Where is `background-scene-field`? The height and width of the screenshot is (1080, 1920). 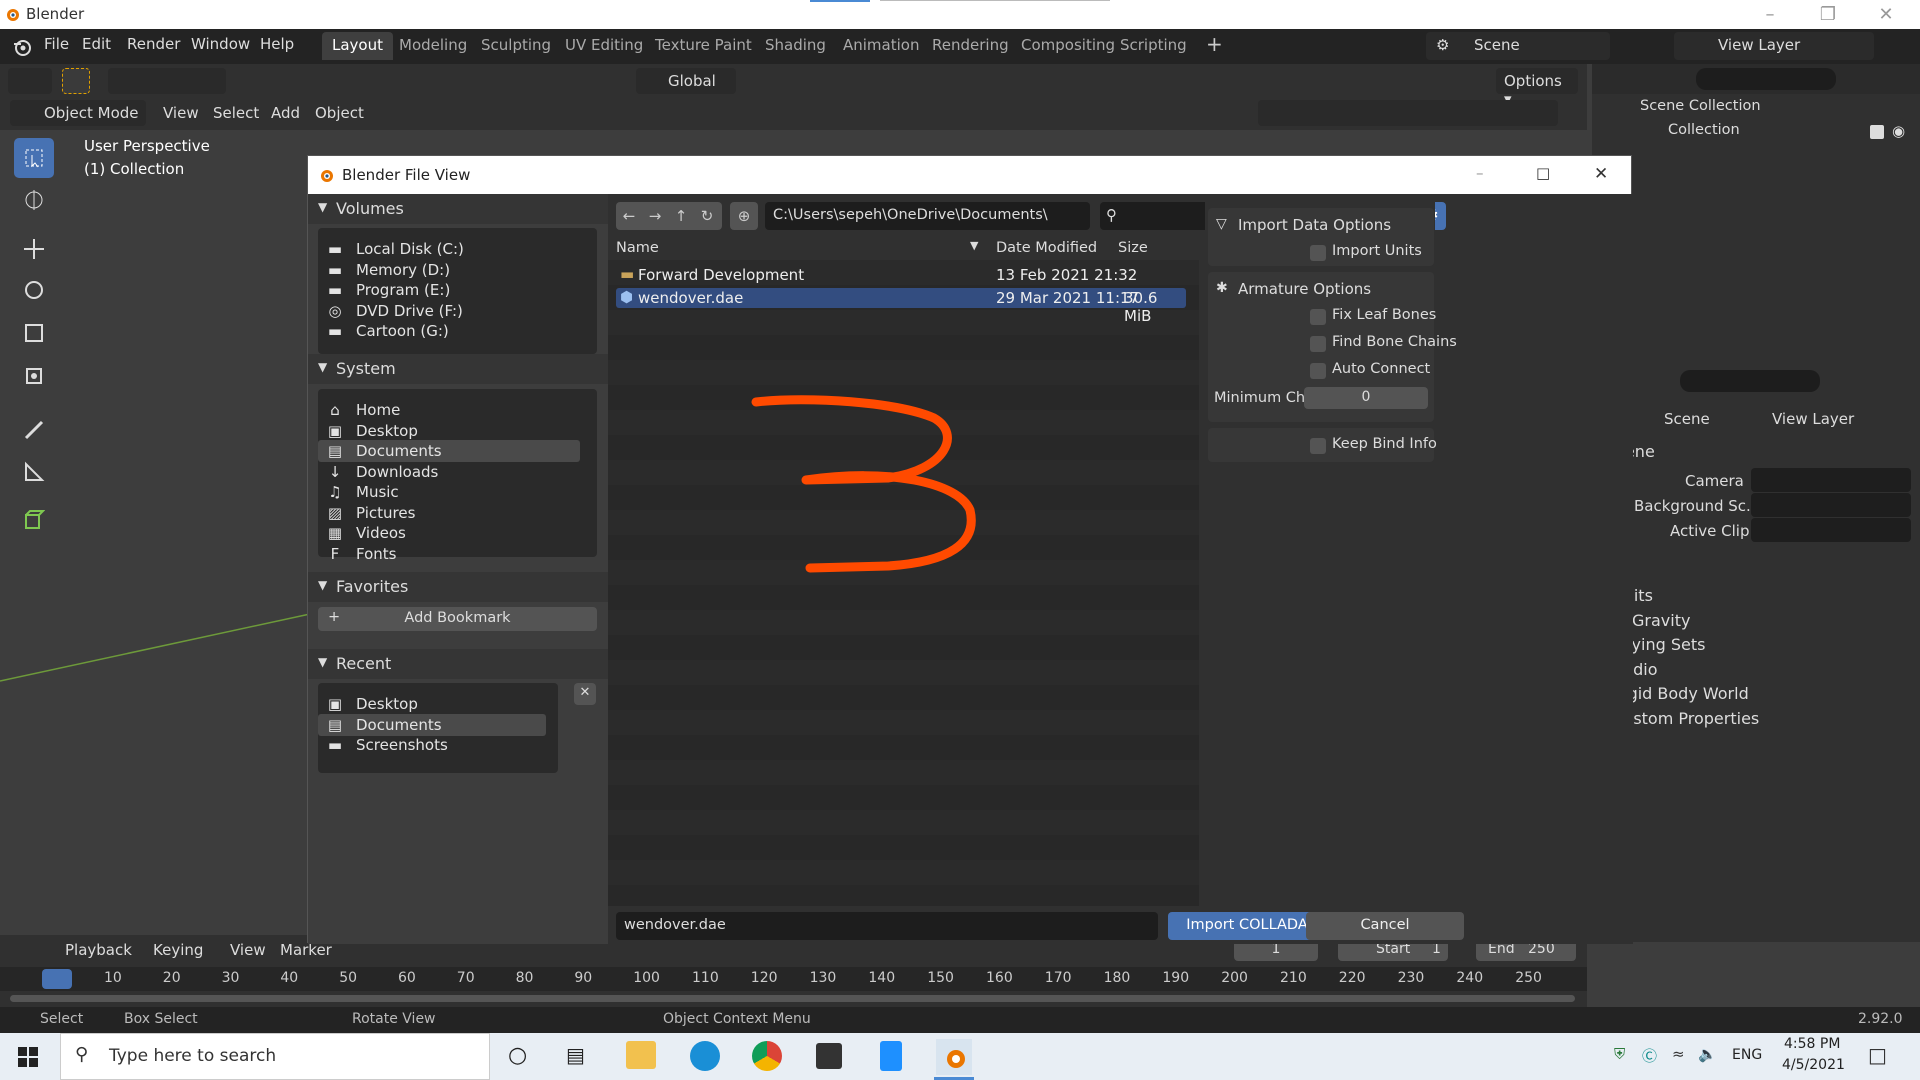 background-scene-field is located at coordinates (1831, 505).